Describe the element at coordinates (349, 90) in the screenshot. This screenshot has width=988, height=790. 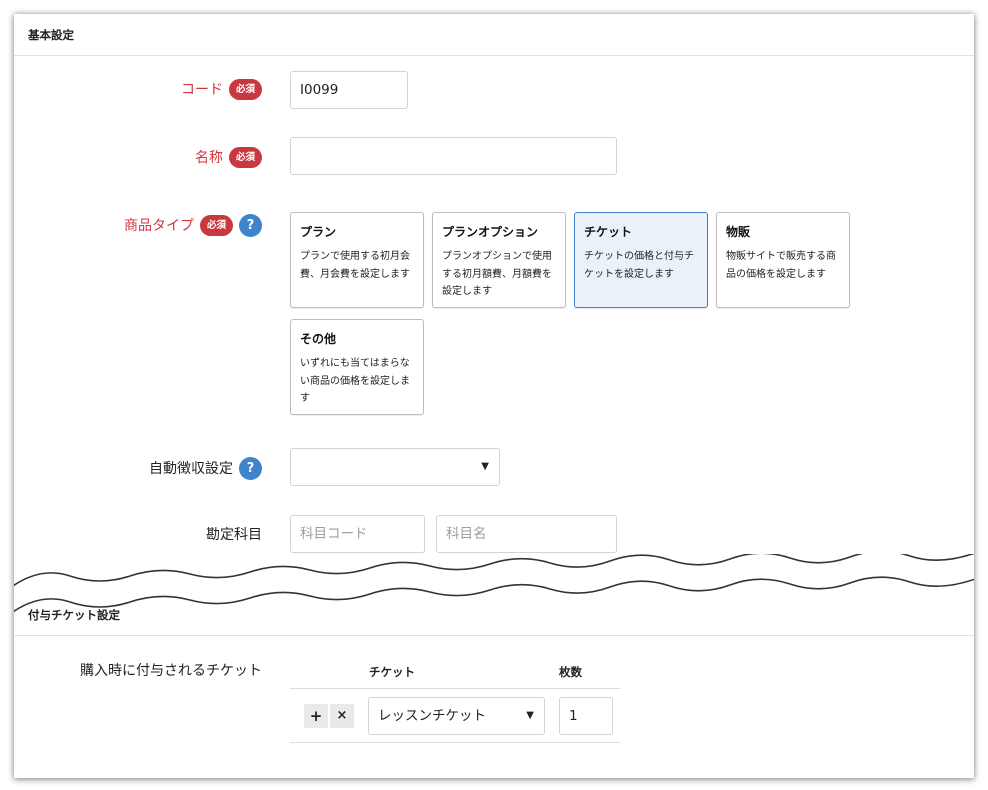
I see `code-input: I0099` at that location.